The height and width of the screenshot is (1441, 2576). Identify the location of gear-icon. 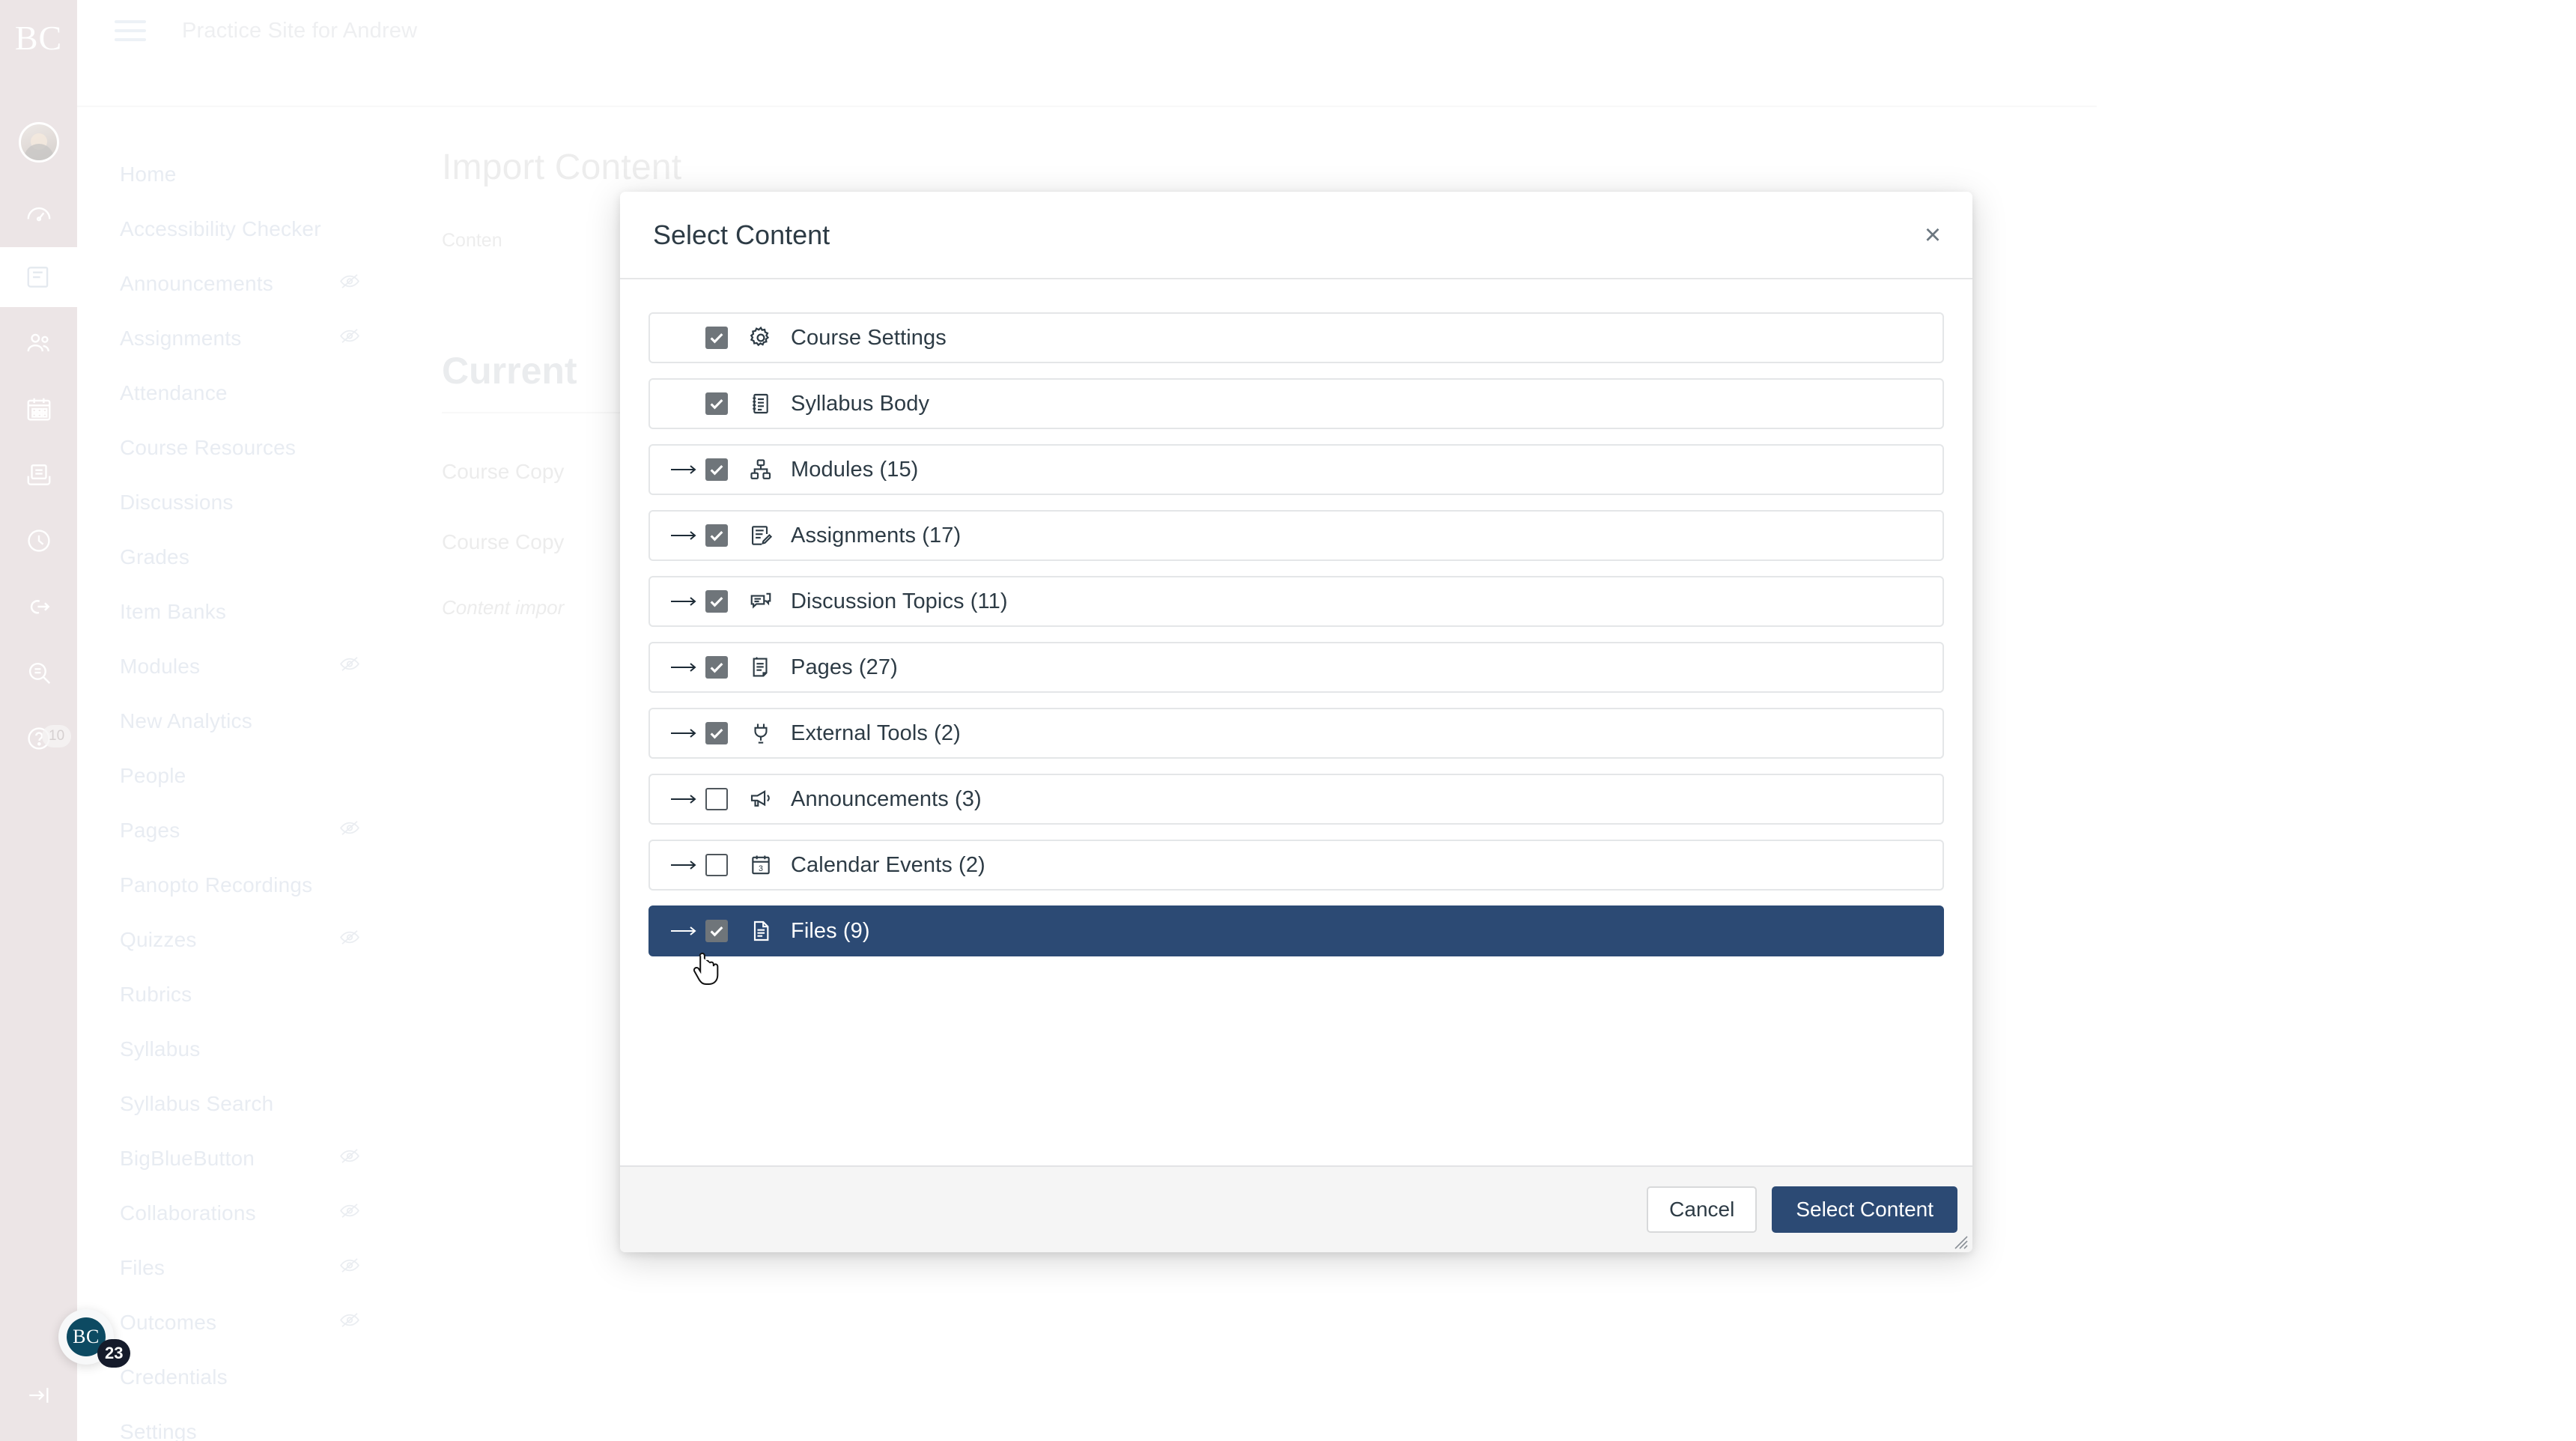
(761, 338).